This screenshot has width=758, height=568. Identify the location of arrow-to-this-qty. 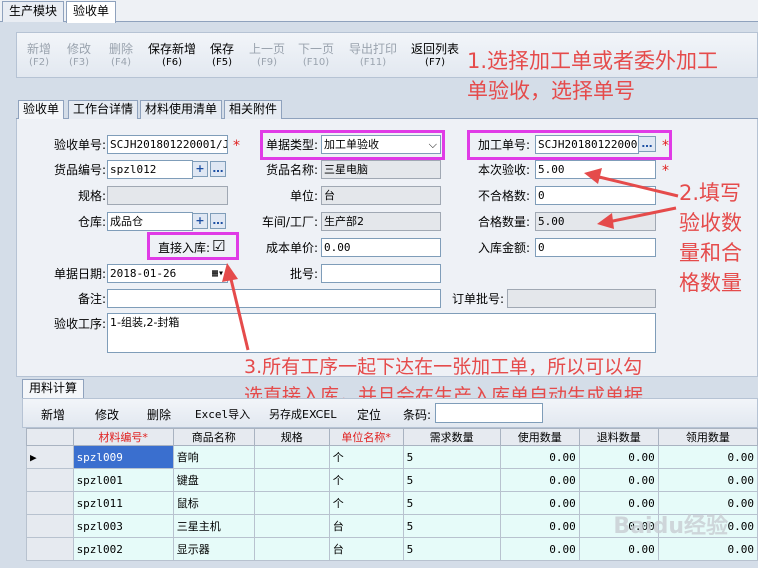
(636, 186).